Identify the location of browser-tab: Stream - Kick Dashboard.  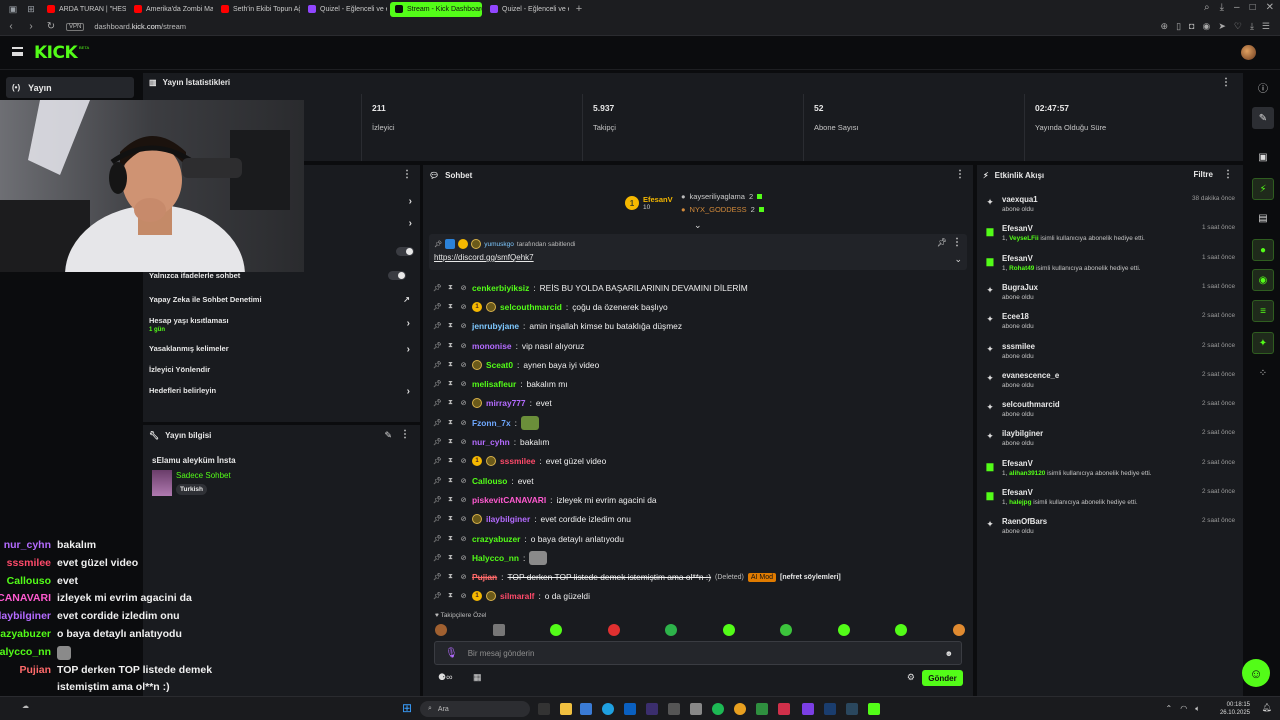
(436, 9).